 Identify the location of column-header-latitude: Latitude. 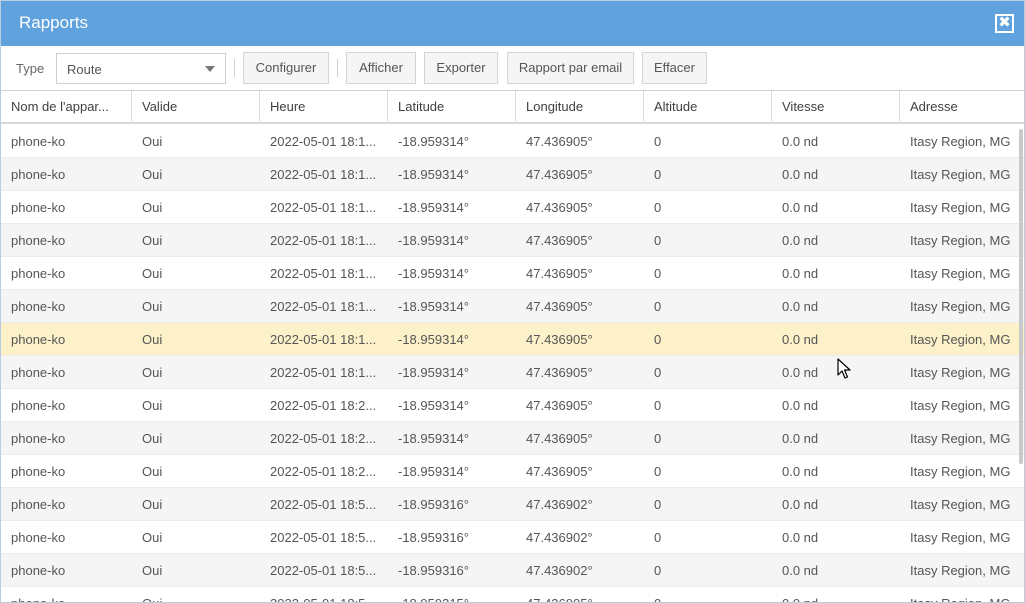
(452, 107).